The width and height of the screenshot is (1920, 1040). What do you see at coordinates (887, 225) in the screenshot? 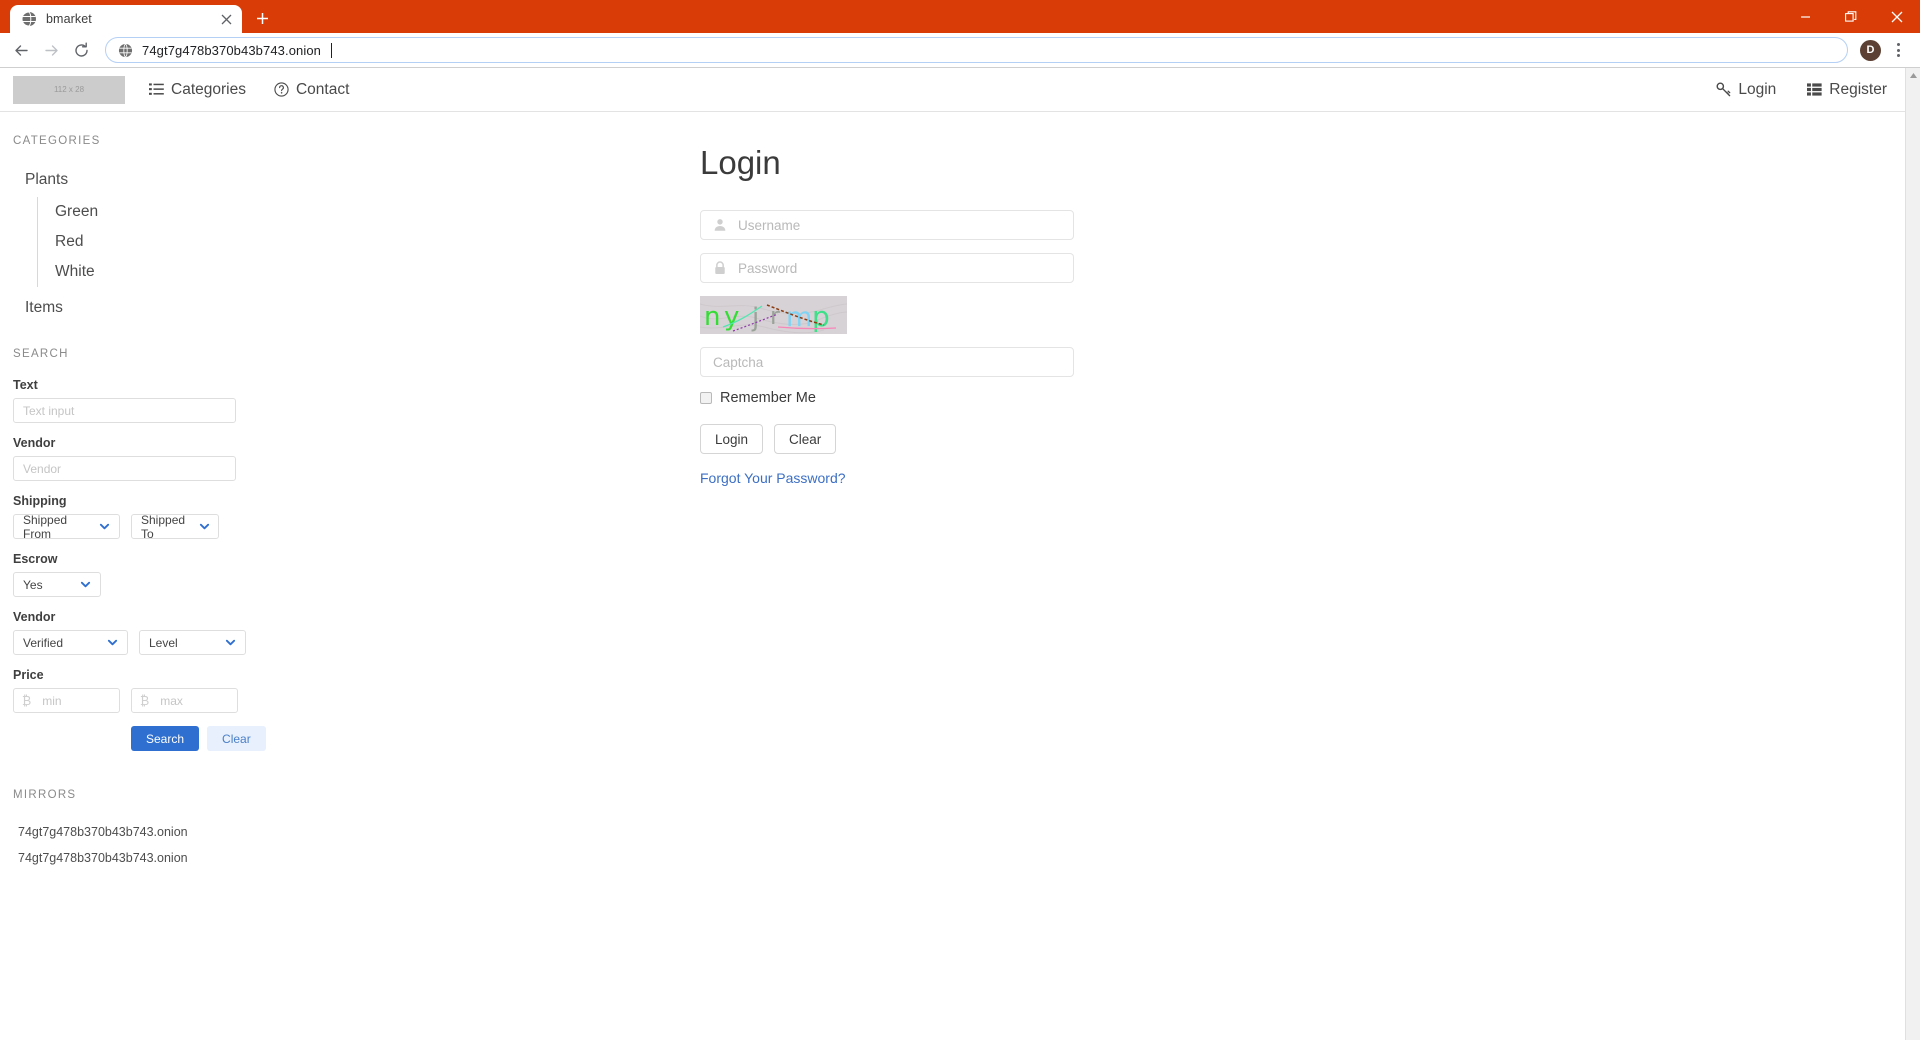
I see `username-field: Username` at bounding box center [887, 225].